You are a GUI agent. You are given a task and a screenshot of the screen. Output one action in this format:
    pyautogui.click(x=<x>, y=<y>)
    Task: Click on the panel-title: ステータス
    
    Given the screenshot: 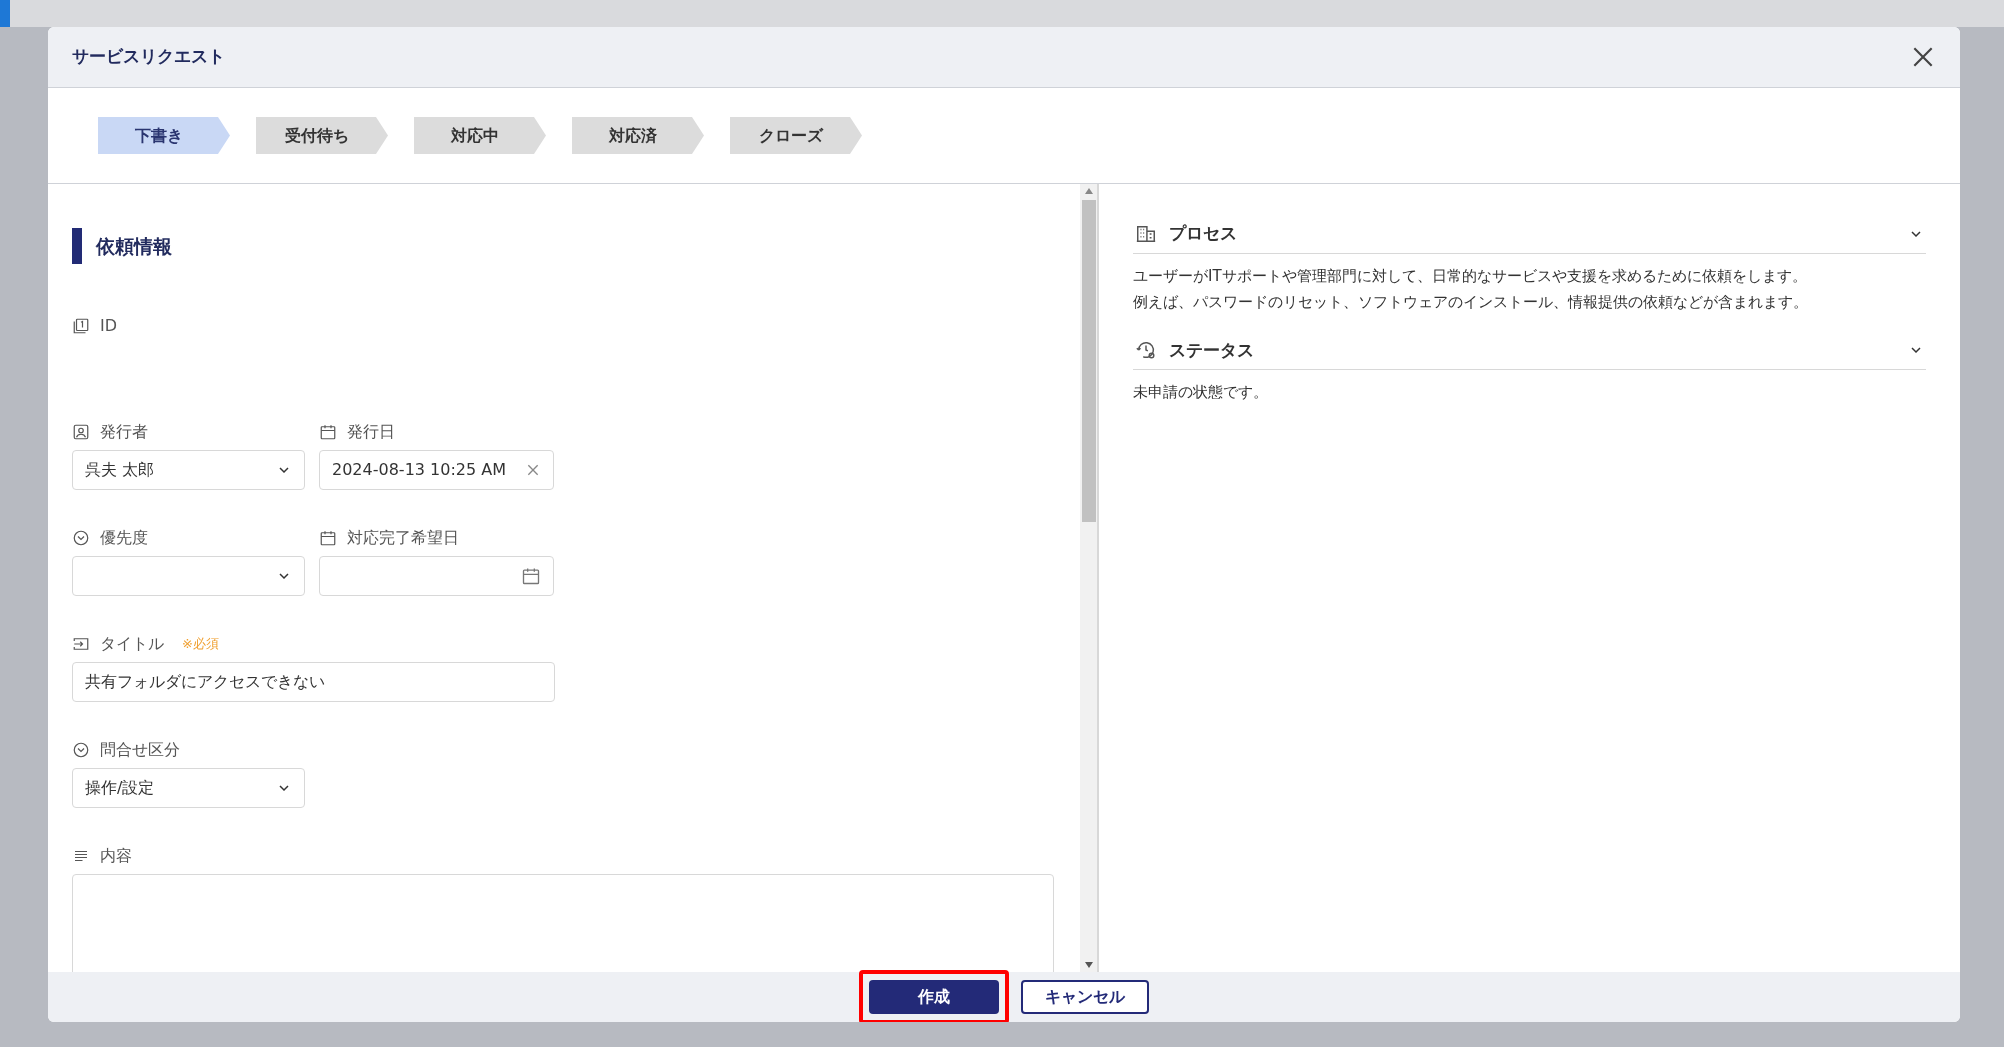 What is the action you would take?
    pyautogui.click(x=1211, y=350)
    